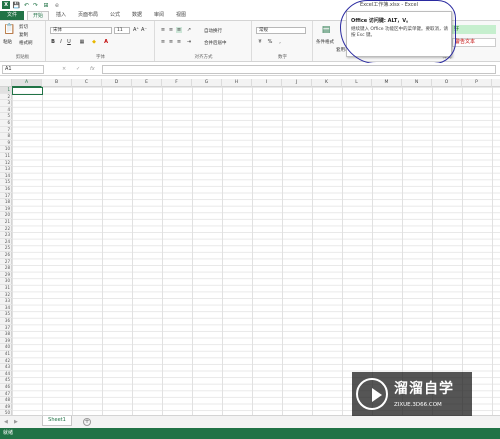 This screenshot has width=500, height=439. I want to click on conditional-format-icon: ▤, so click(326, 30).